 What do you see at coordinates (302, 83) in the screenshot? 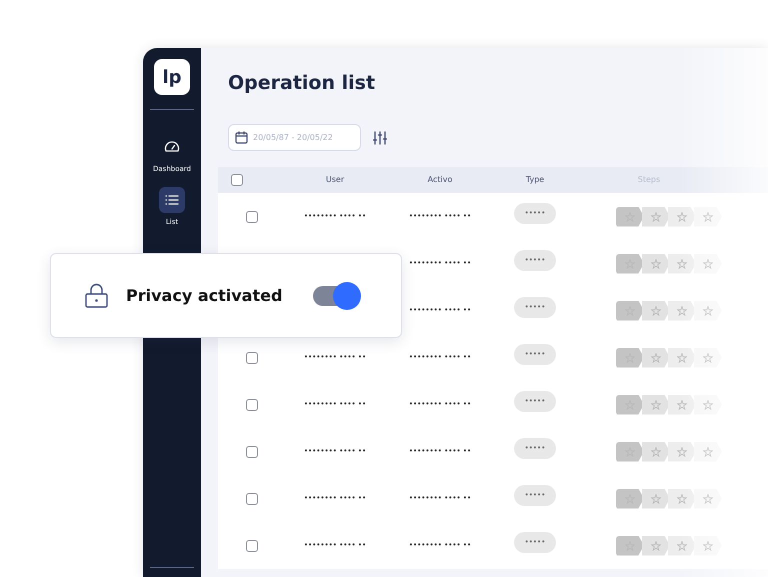
I see `page-title: Operation list` at bounding box center [302, 83].